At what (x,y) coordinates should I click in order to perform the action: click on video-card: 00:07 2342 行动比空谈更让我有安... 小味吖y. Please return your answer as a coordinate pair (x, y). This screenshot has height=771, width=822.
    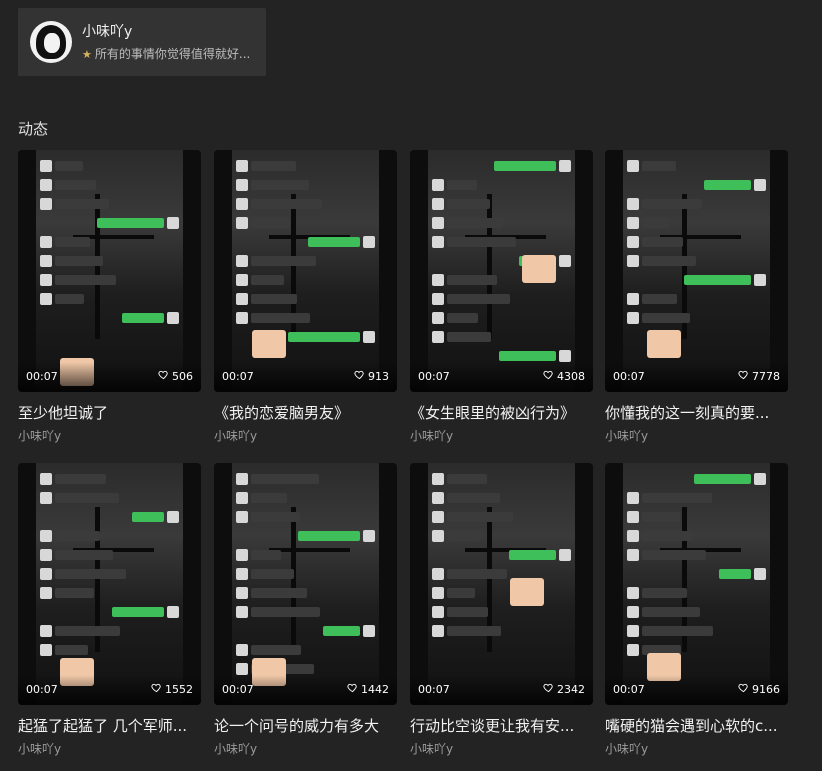
    Looking at the image, I should click on (501, 609).